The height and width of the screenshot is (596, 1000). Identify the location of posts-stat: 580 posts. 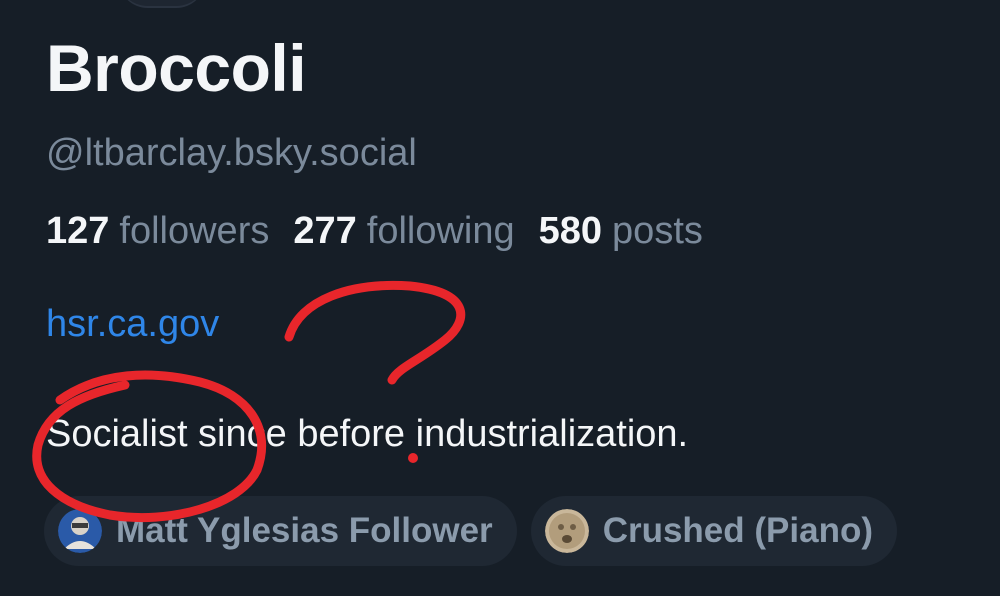
(621, 231).